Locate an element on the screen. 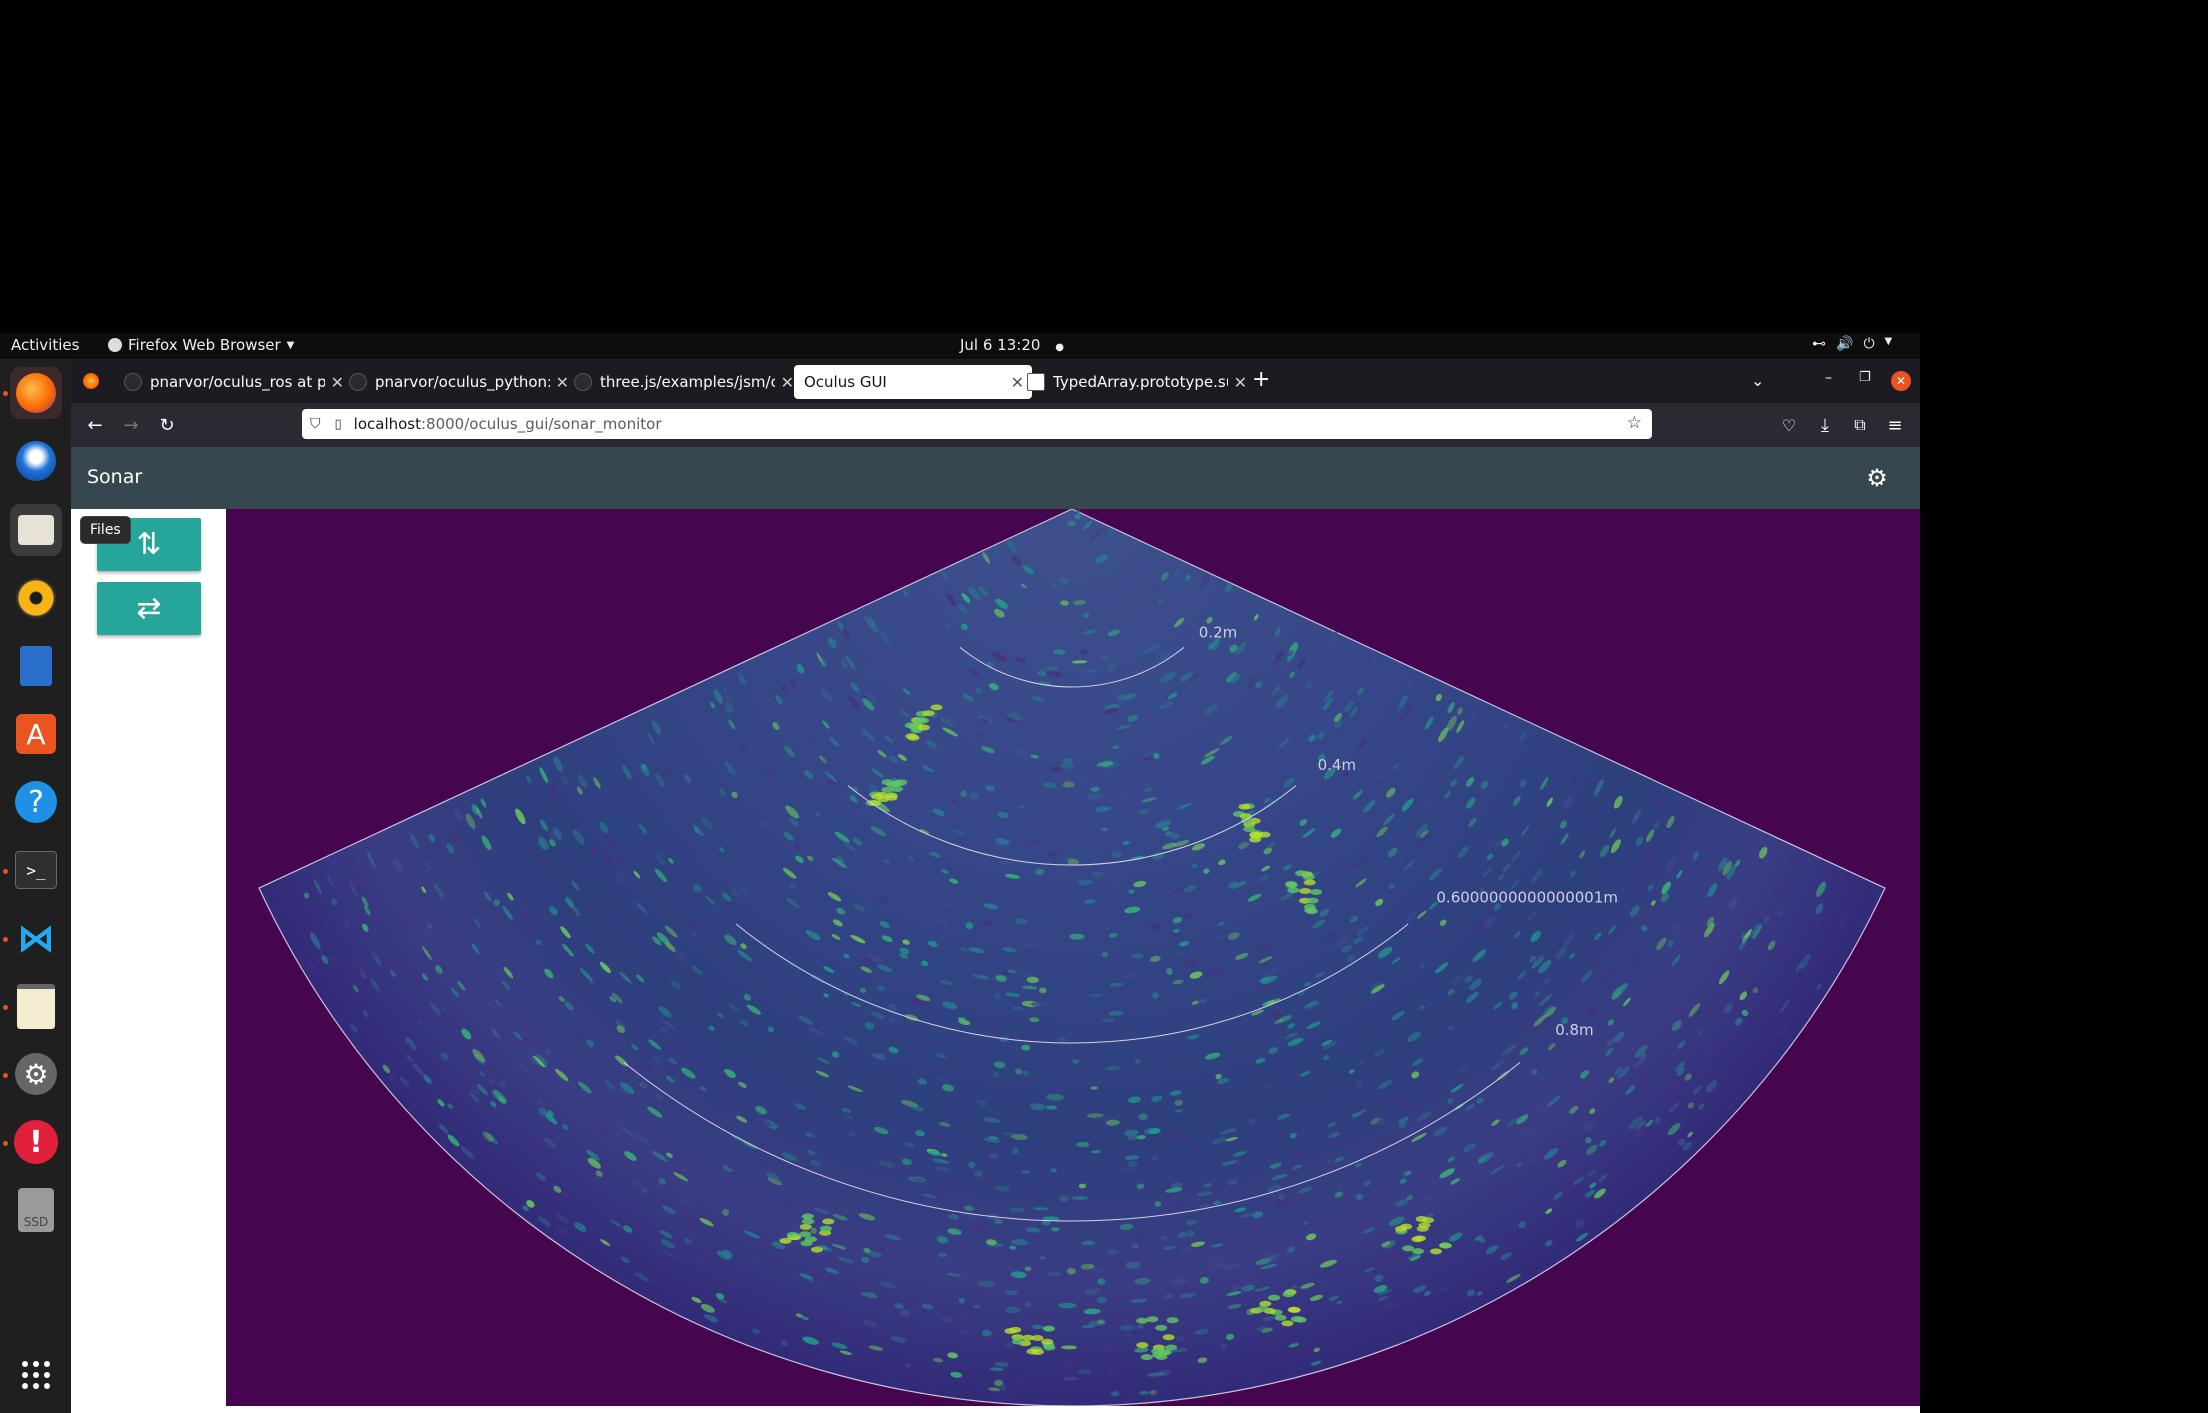 The height and width of the screenshot is (1413, 2208). rhythmbox-launcher is located at coordinates (36, 598).